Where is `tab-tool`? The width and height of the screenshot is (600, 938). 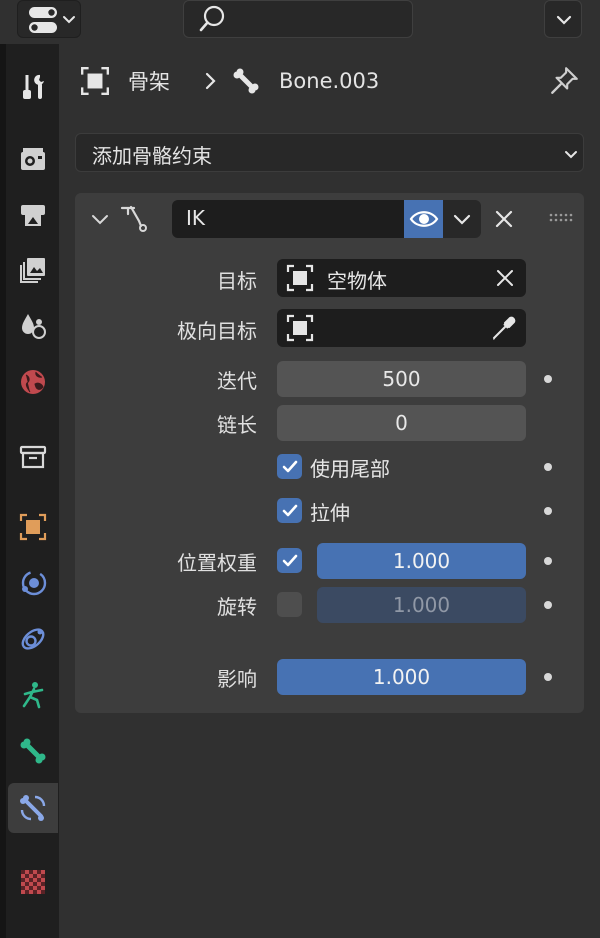
tab-tool is located at coordinates (33, 87).